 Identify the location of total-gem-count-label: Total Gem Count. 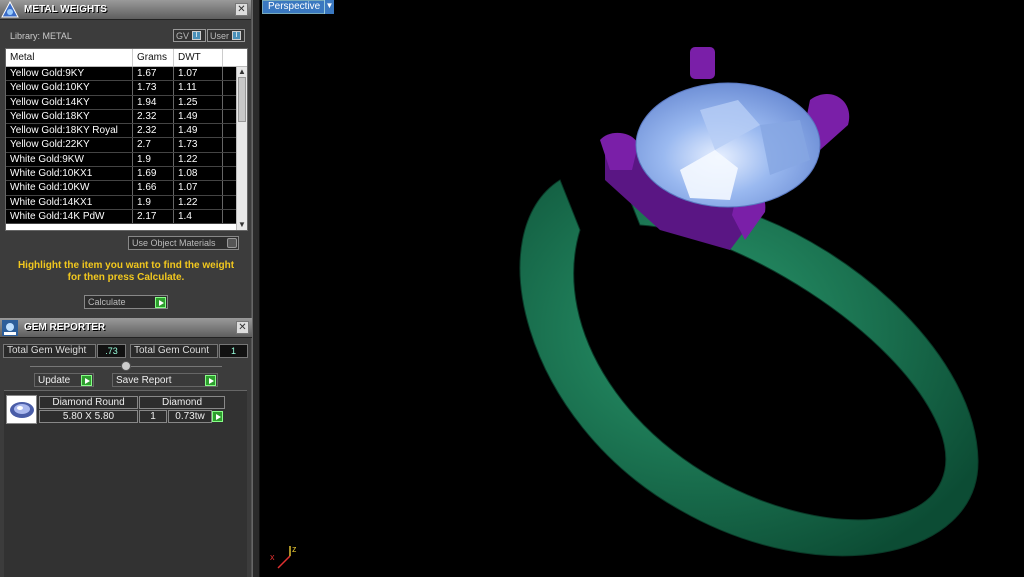
(174, 351).